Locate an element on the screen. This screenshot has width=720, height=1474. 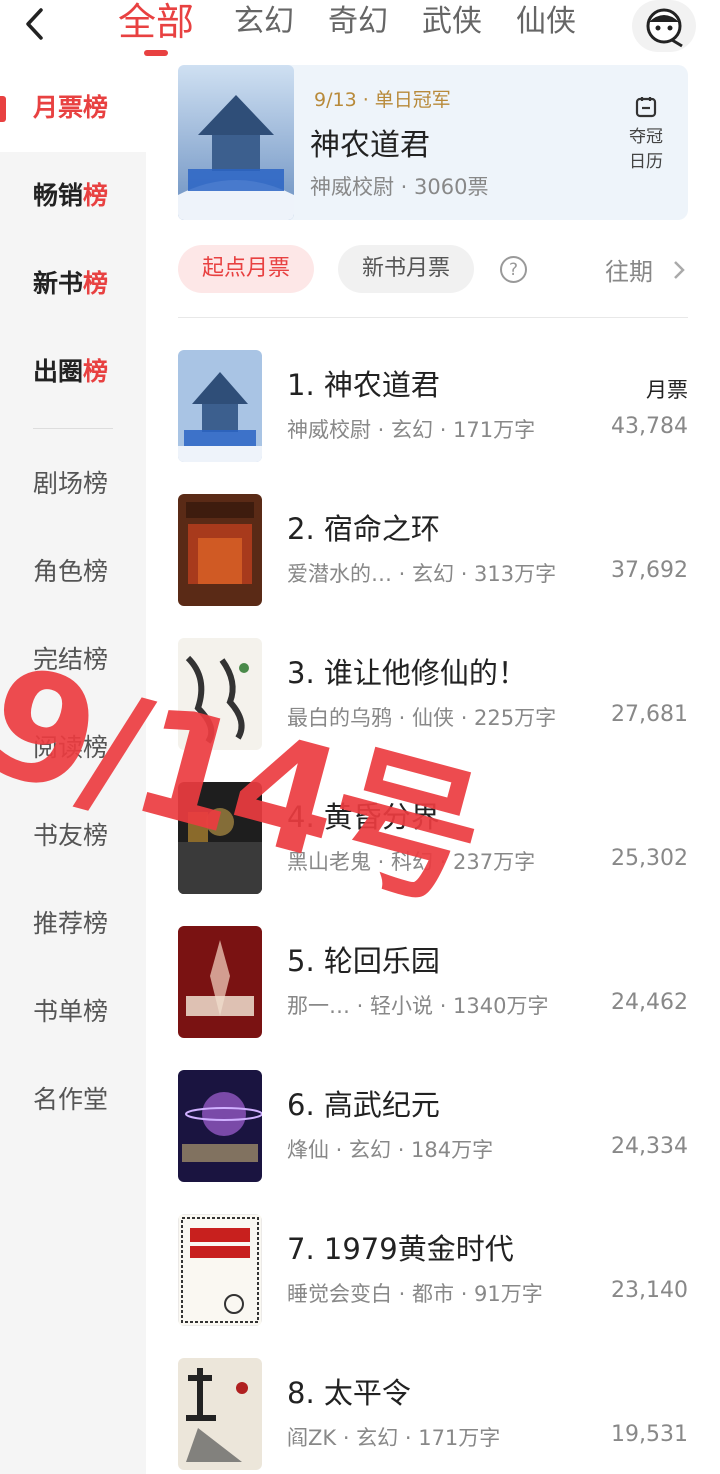
tab-xuanhuan: 玄幻 is located at coordinates (264, 23).